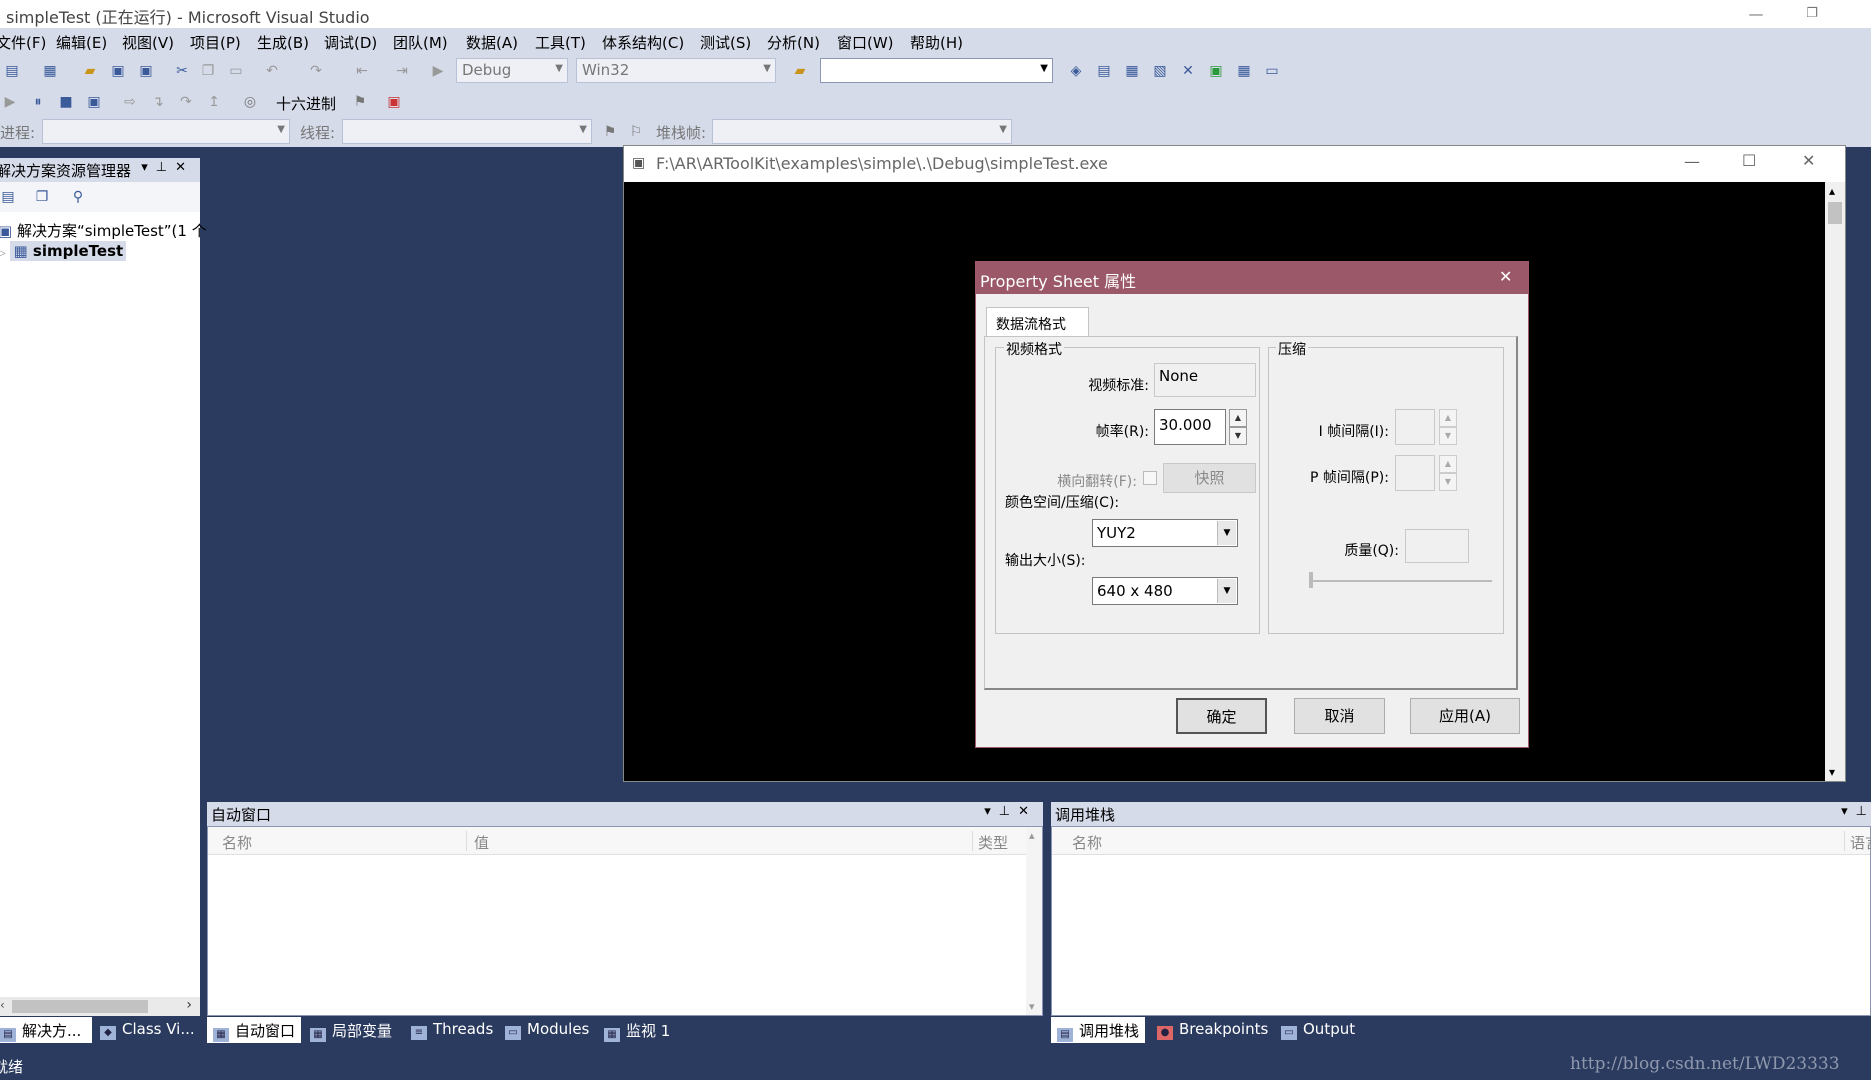 This screenshot has height=1080, width=1871. What do you see at coordinates (1209, 478) in the screenshot?
I see `snapshot-button: 快照` at bounding box center [1209, 478].